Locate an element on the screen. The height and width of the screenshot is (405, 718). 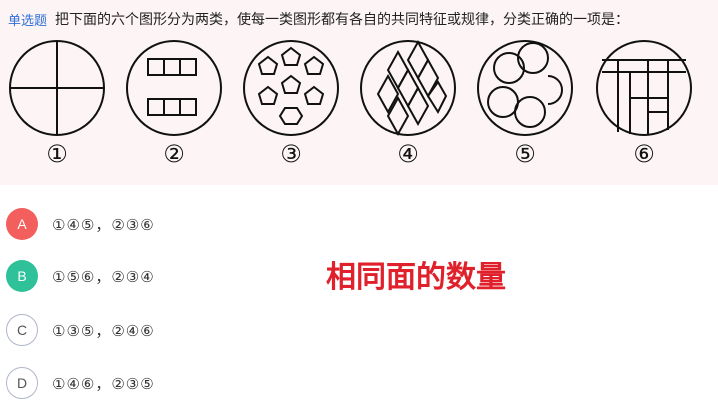
figure-label-4: ④ is located at coordinates (408, 154).